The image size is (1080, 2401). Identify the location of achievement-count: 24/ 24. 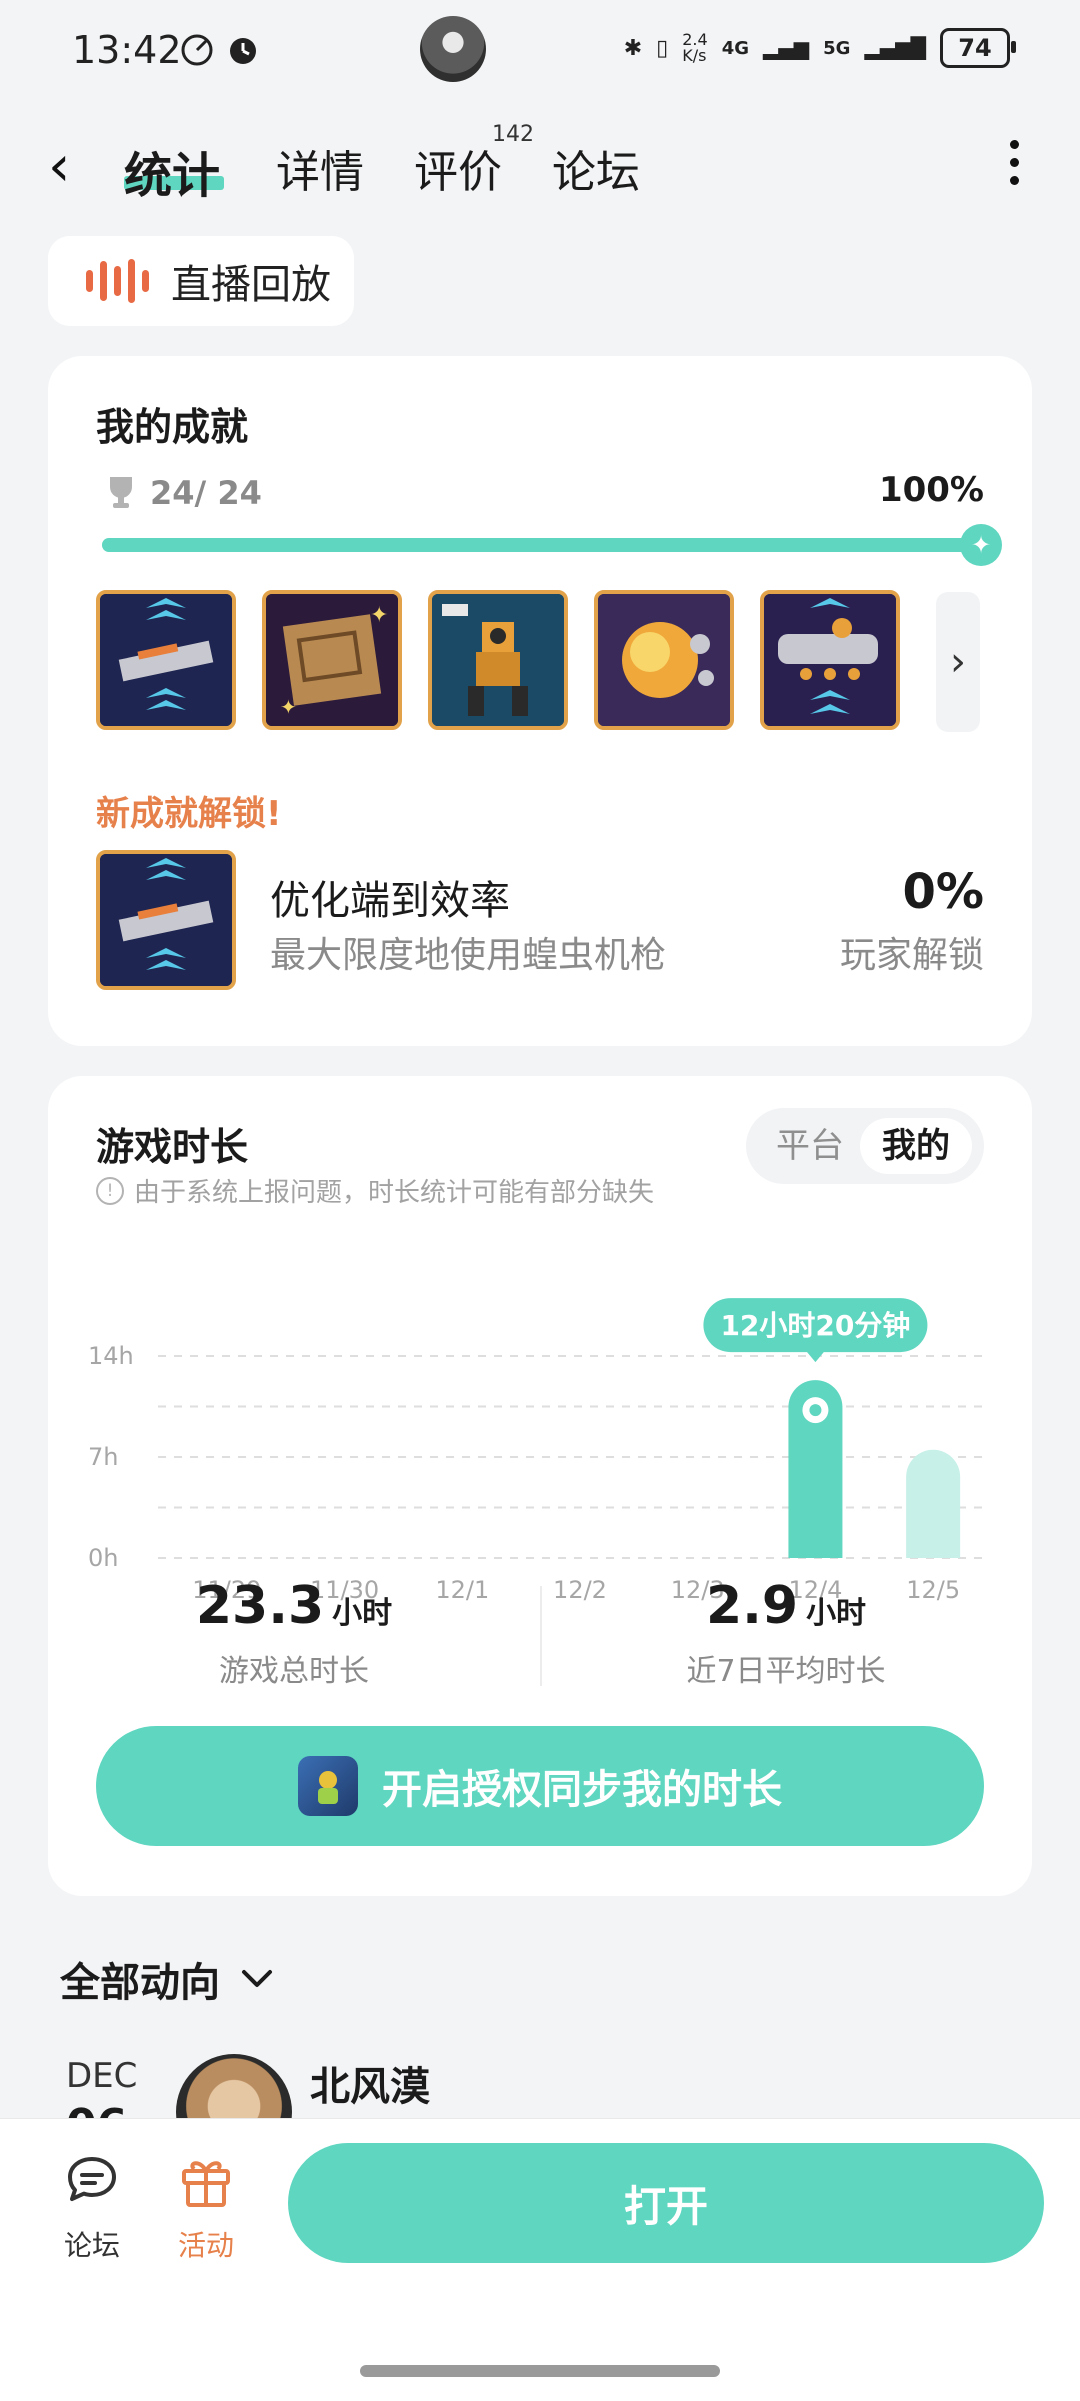
(183, 493).